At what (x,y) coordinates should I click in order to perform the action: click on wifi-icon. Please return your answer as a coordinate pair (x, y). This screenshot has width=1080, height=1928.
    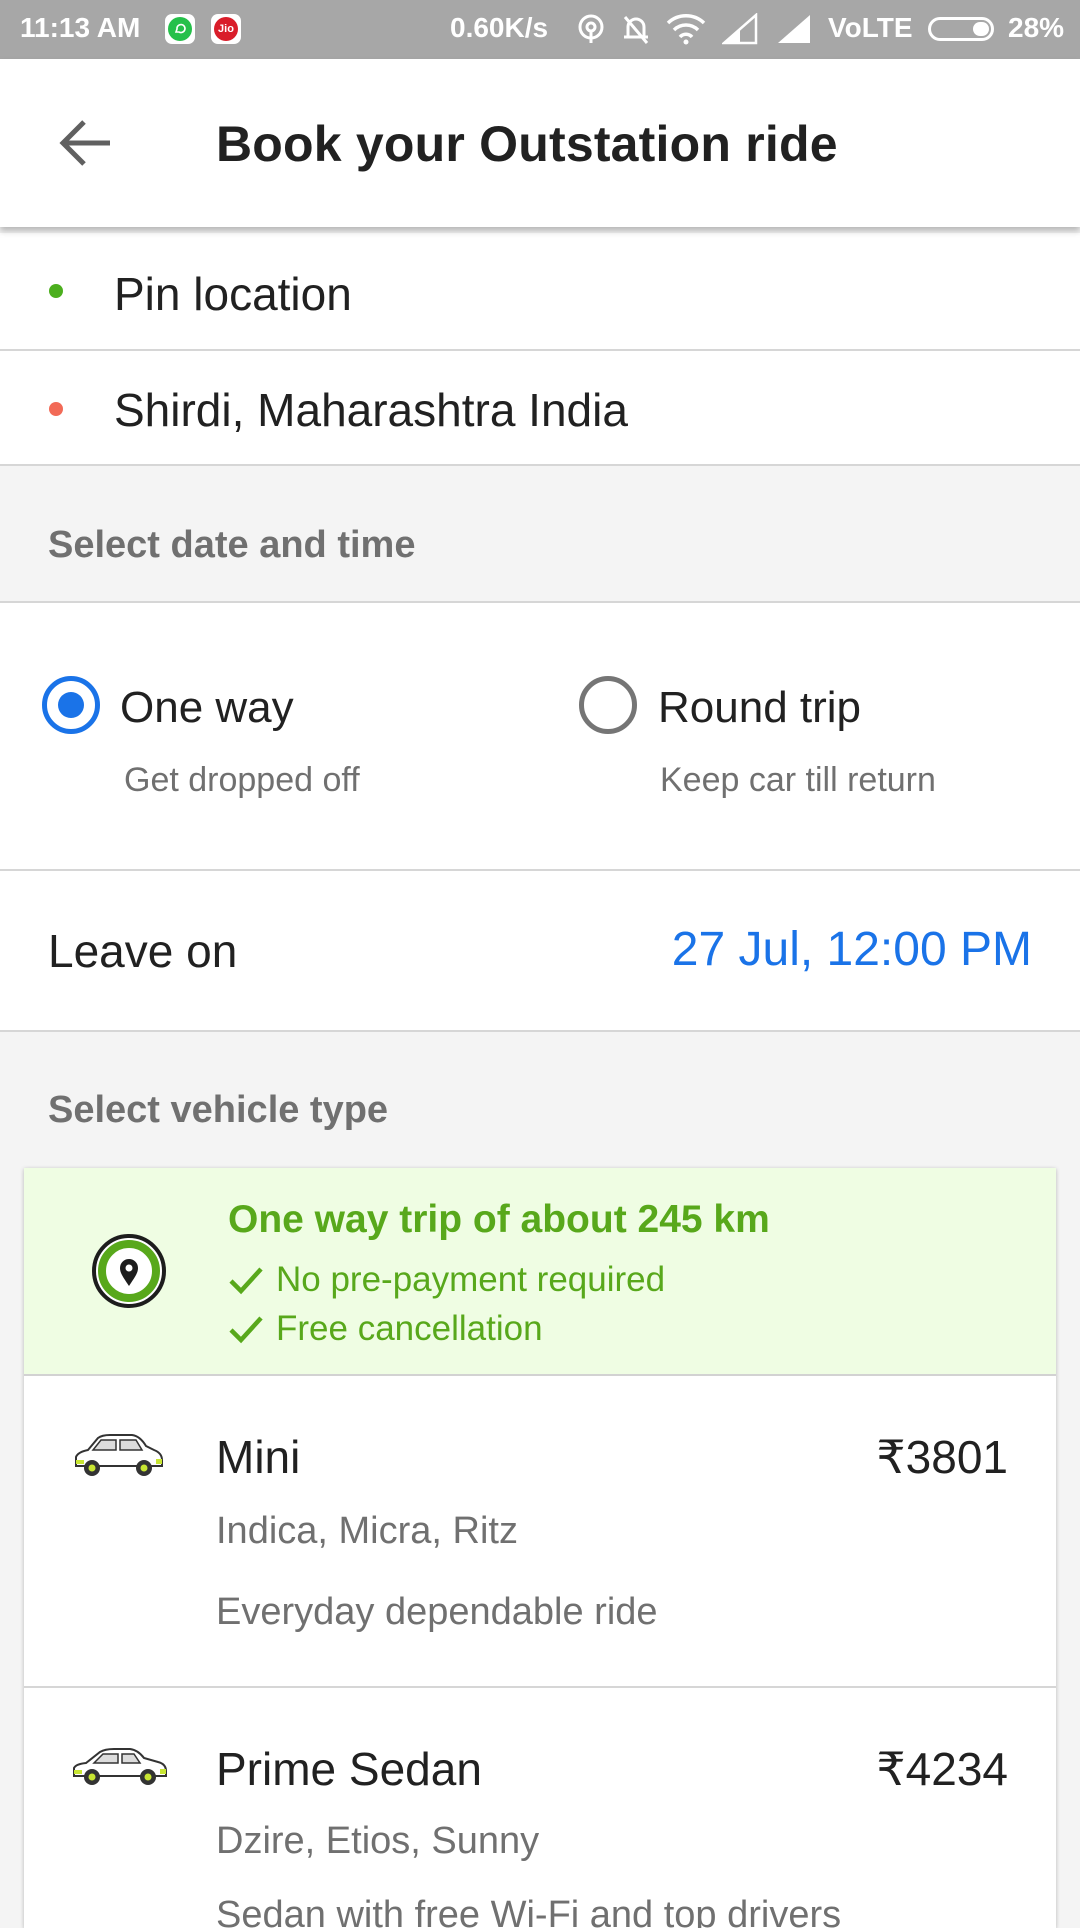
    Looking at the image, I should click on (686, 29).